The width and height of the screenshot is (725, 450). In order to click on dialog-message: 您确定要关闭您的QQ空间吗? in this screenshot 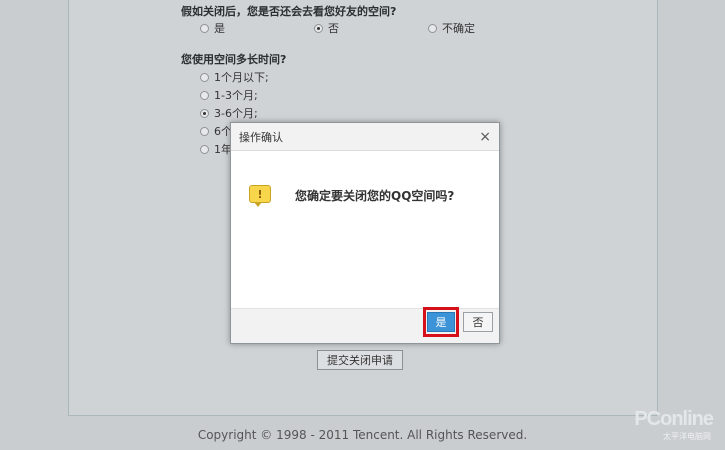, I will do `click(375, 196)`.